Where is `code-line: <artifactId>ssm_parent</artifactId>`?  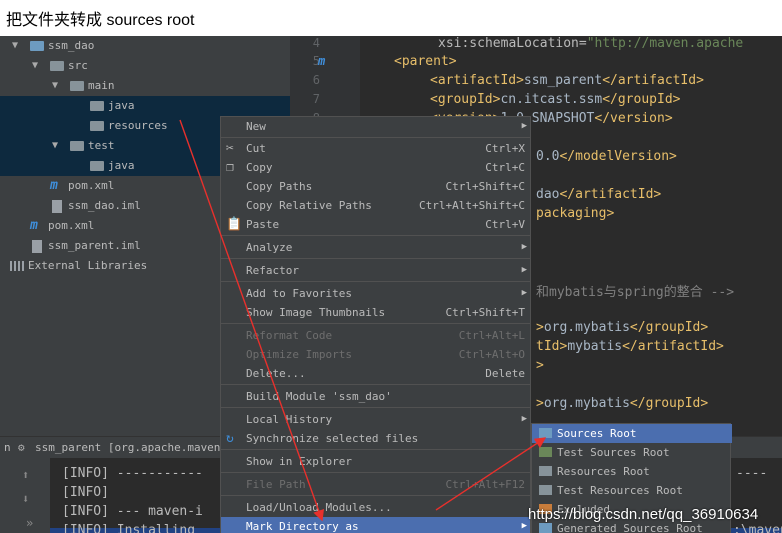
code-line: <artifactId>ssm_parent</artifactId> is located at coordinates (567, 80).